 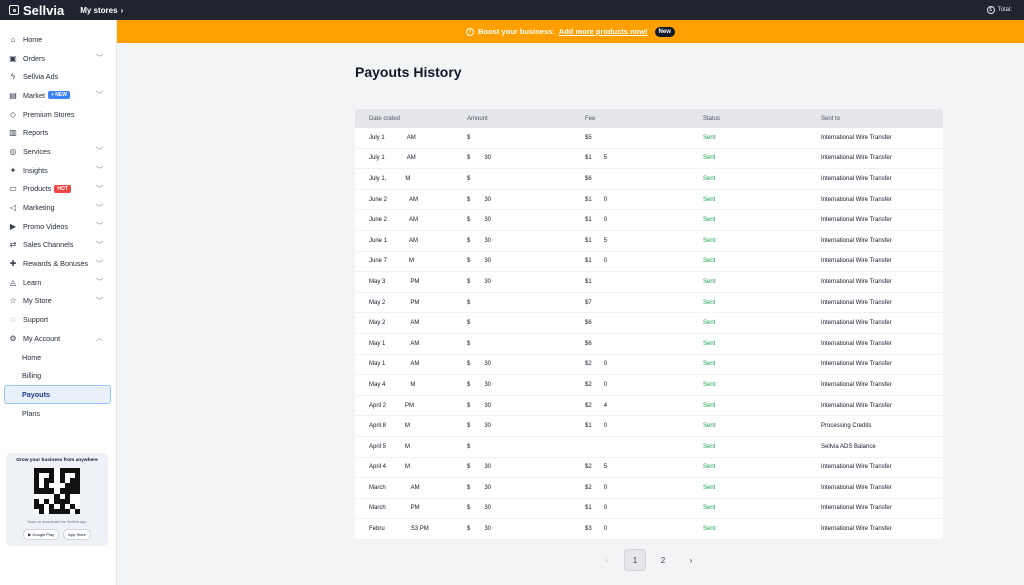 What do you see at coordinates (411, 508) in the screenshot?
I see `cell-date: March PM` at bounding box center [411, 508].